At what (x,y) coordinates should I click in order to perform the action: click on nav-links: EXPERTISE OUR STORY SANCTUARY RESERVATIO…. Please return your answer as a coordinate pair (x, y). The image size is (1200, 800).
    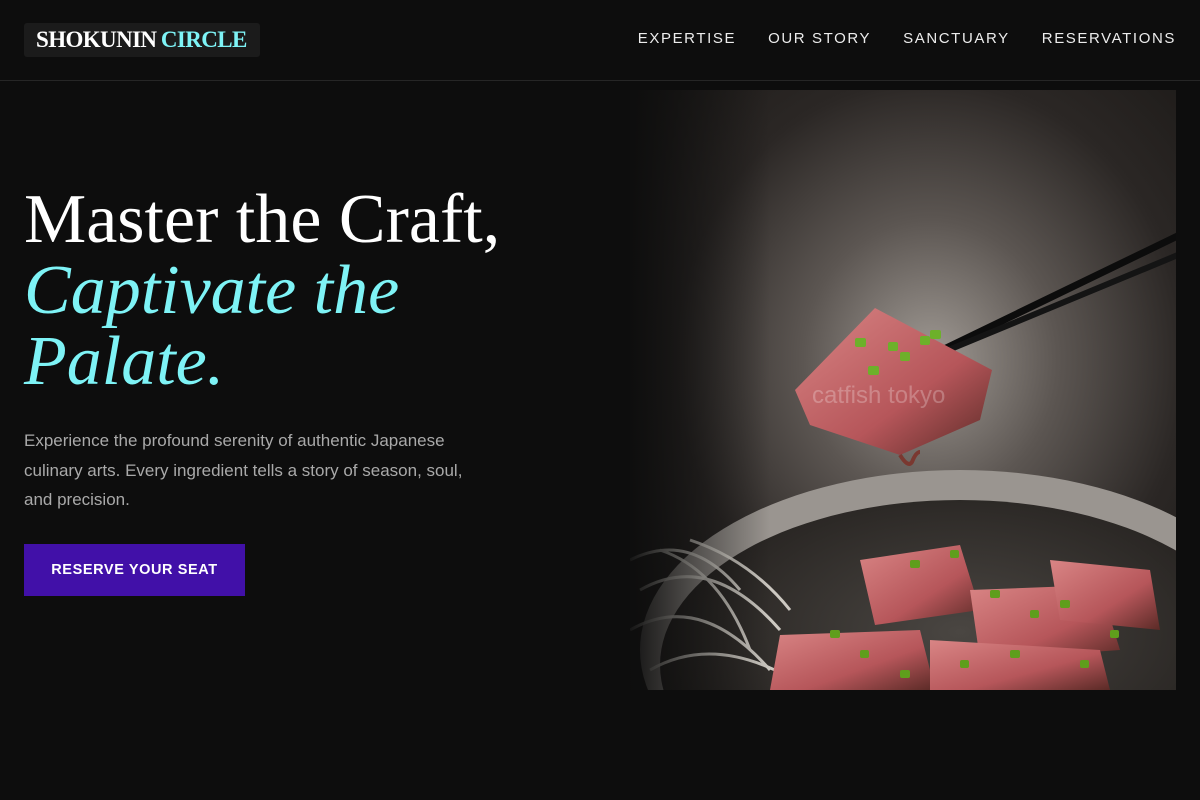
    Looking at the image, I should click on (907, 38).